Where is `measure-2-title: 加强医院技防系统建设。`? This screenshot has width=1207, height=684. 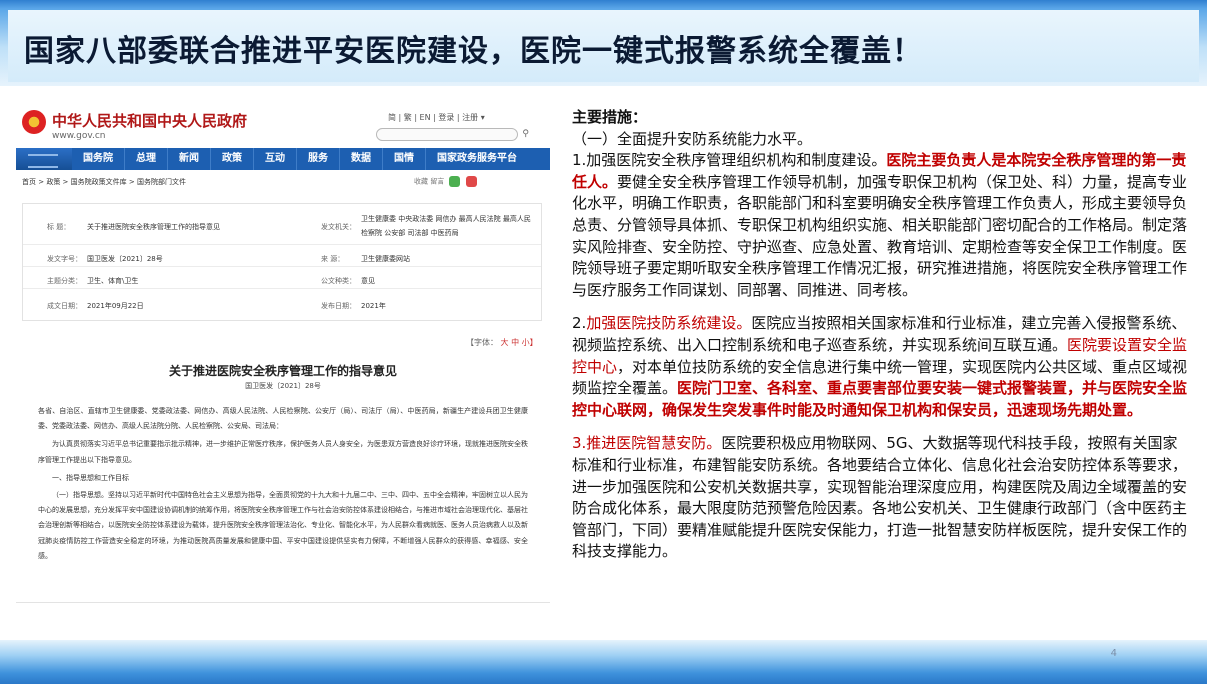 measure-2-title: 加强医院技防系统建设。 is located at coordinates (669, 323).